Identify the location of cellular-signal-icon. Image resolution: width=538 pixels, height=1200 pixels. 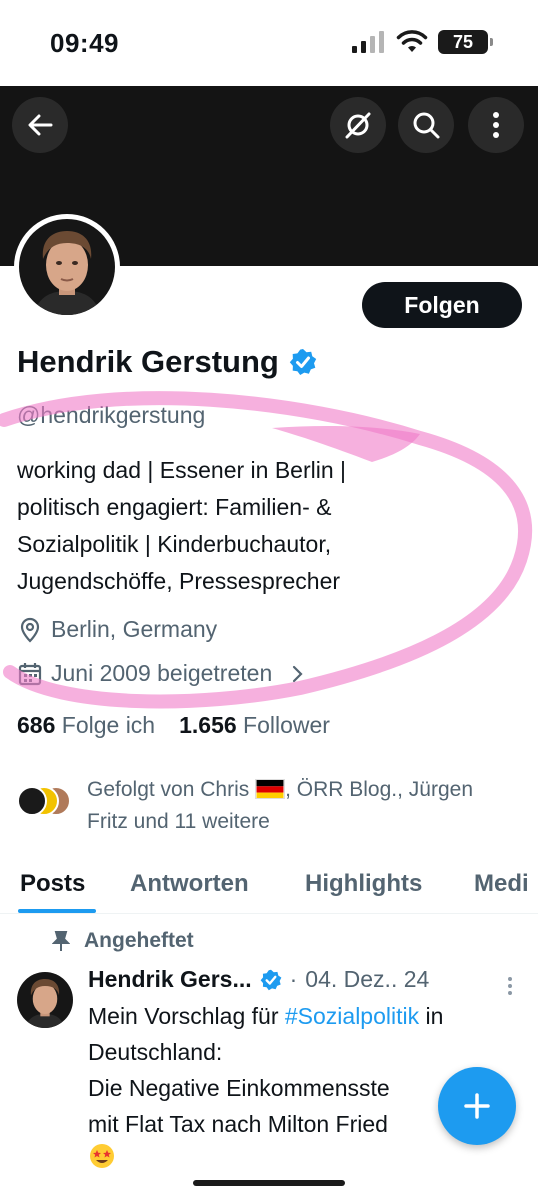
(368, 42).